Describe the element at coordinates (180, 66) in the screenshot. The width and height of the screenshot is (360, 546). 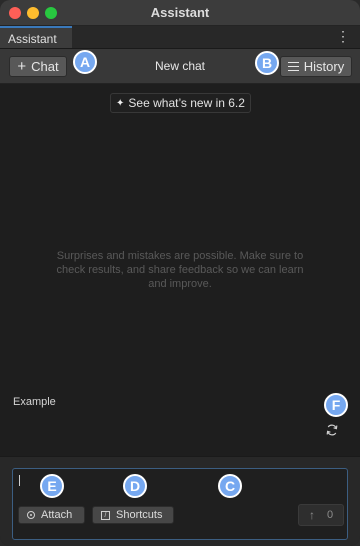
I see `chat-toolbar: + Chat New chat History` at that location.